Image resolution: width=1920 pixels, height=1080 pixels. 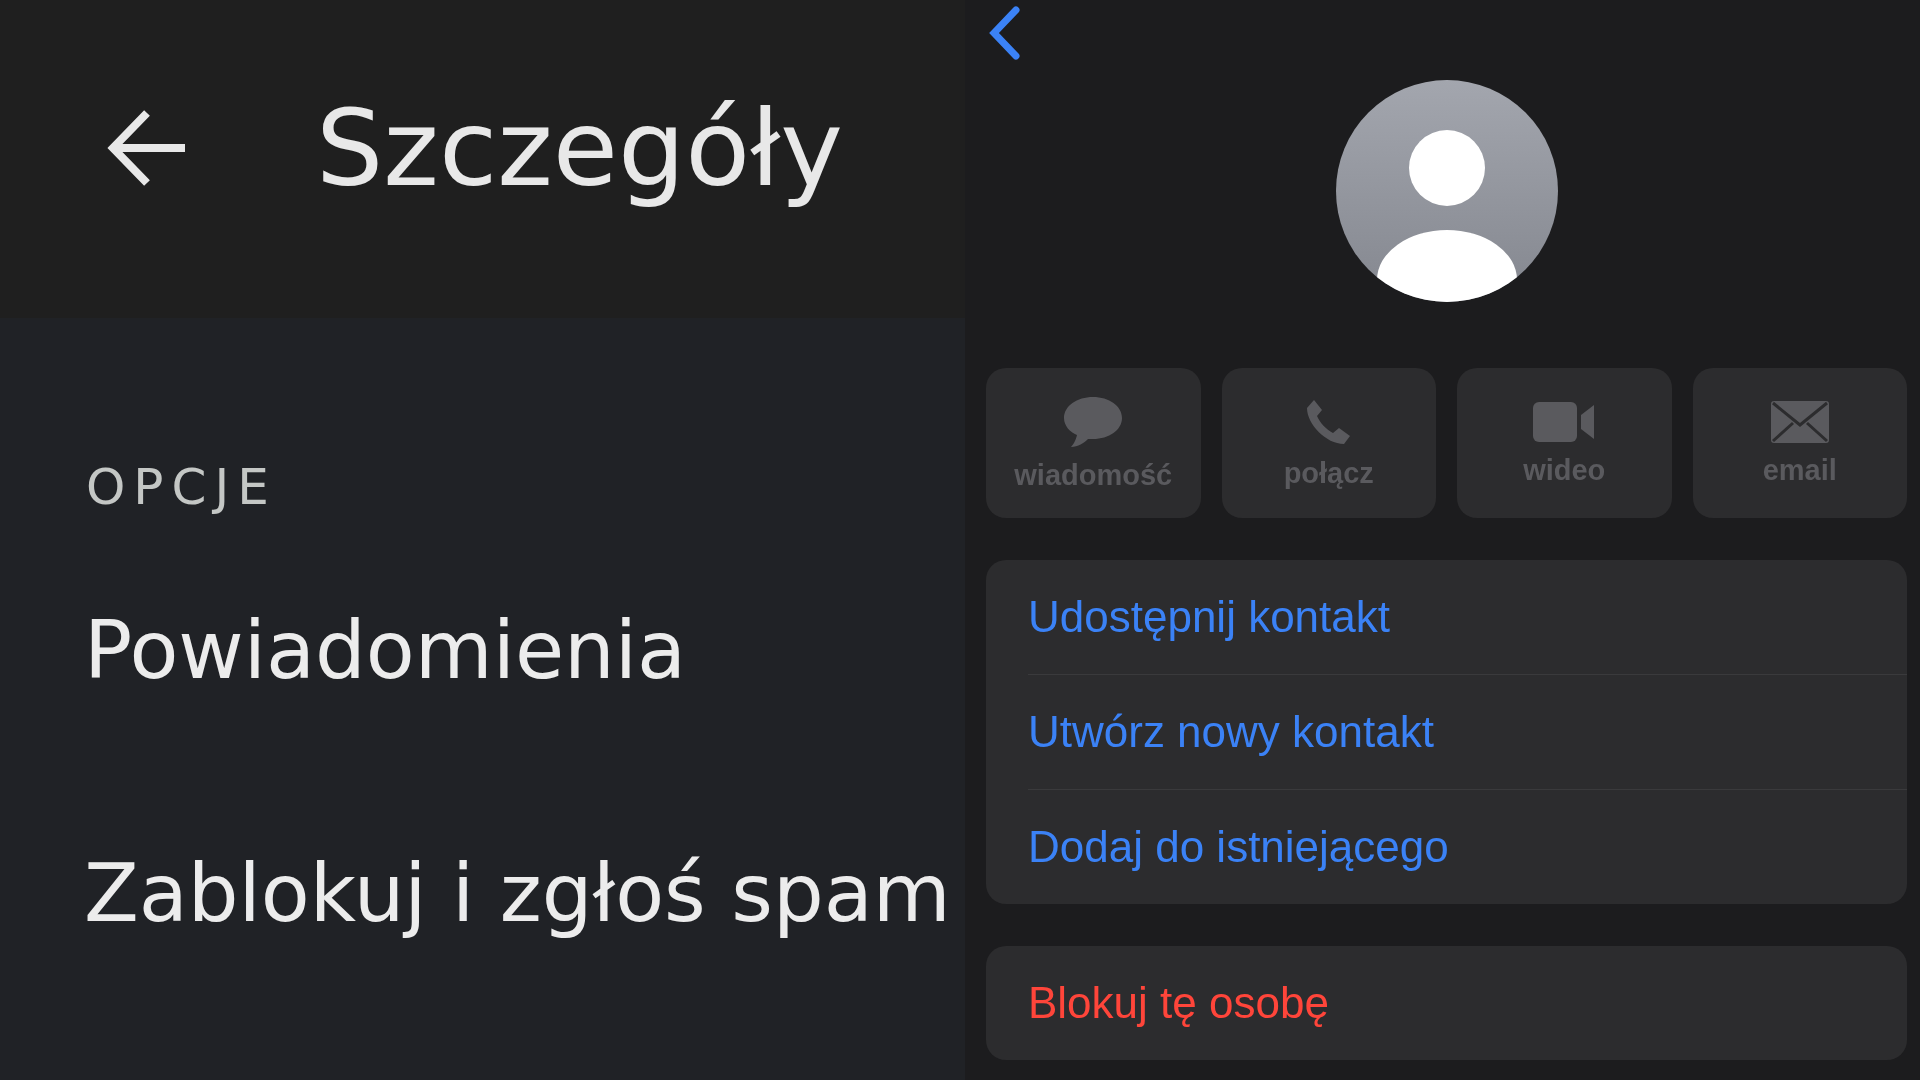 I want to click on section-label: OPCJE, so click(x=182, y=487).